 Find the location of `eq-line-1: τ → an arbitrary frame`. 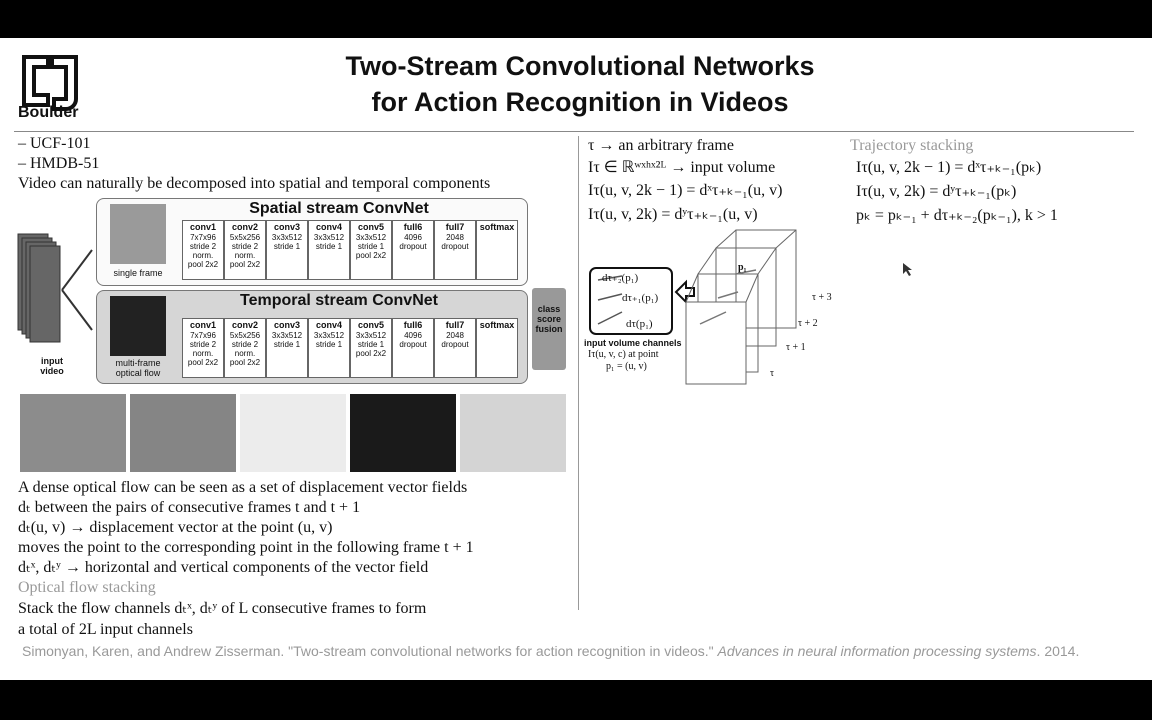

eq-line-1: τ → an arbitrary frame is located at coordinates (661, 145).